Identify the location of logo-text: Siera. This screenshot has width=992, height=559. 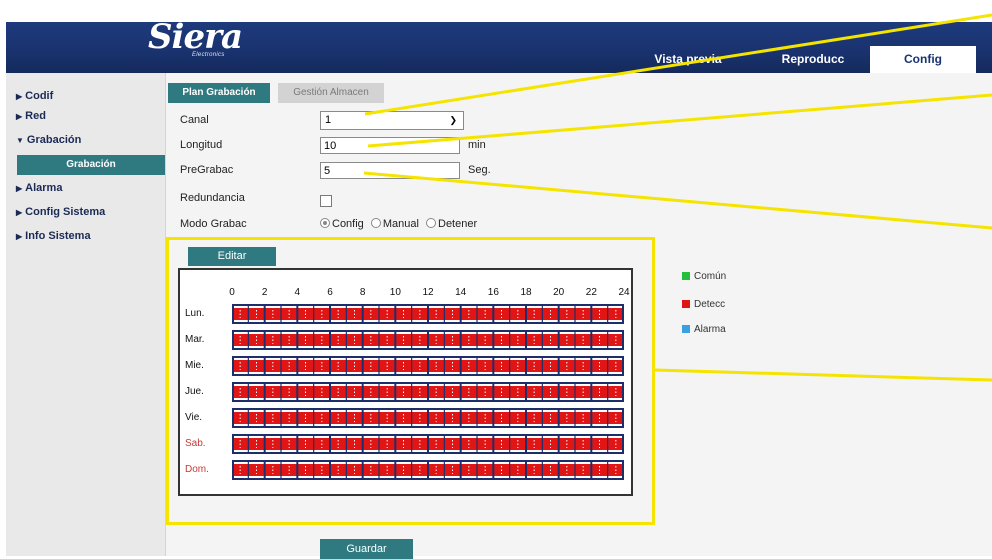
(195, 37).